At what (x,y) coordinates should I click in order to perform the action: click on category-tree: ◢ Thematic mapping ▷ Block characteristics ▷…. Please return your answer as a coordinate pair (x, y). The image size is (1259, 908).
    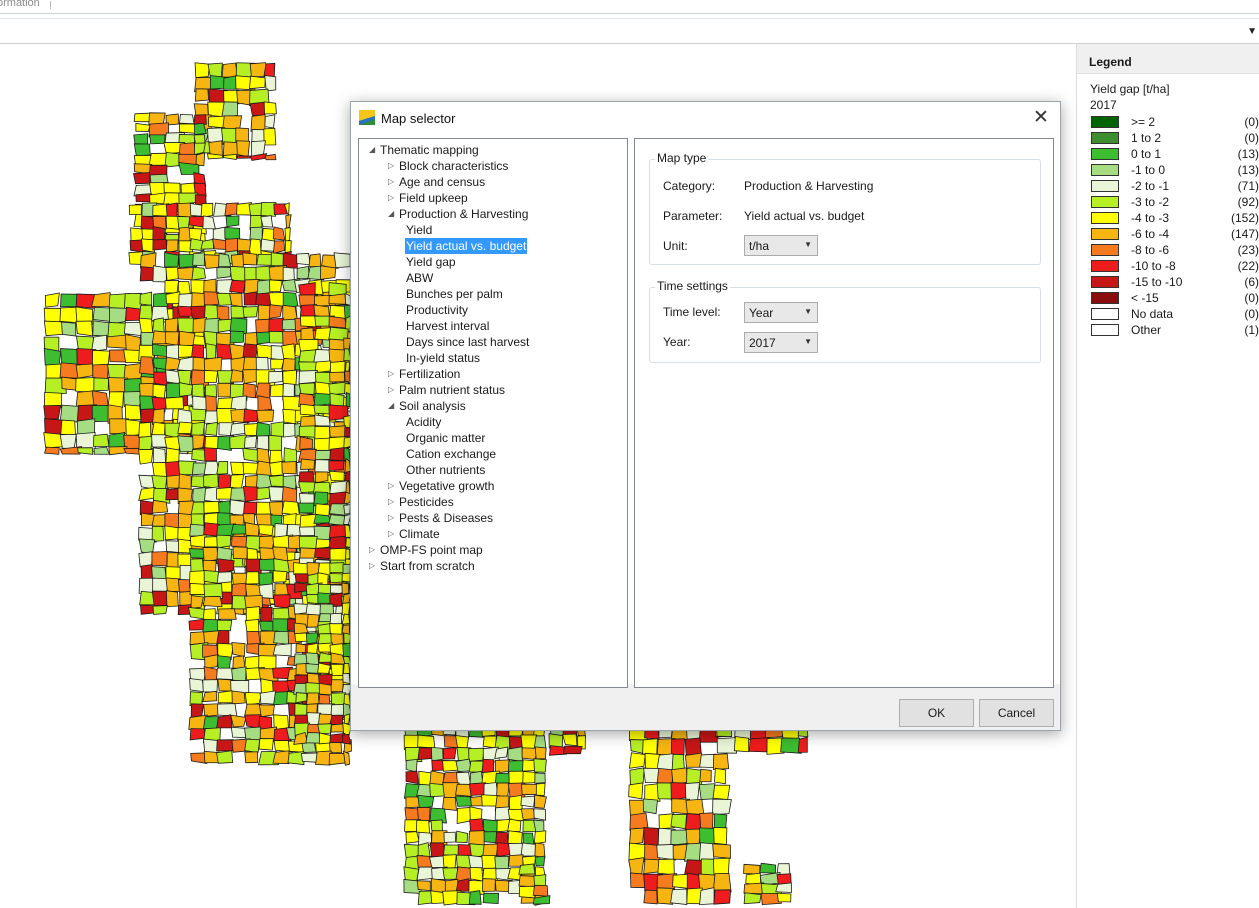
    Looking at the image, I should click on (493, 413).